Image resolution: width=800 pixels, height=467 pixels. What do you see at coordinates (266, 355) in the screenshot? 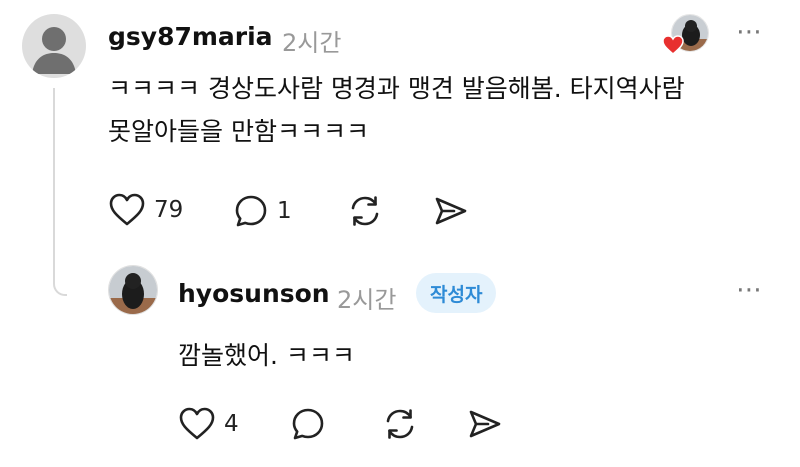
I see `reply-text: 깜놀했어. ㅋㅋㅋ` at bounding box center [266, 355].